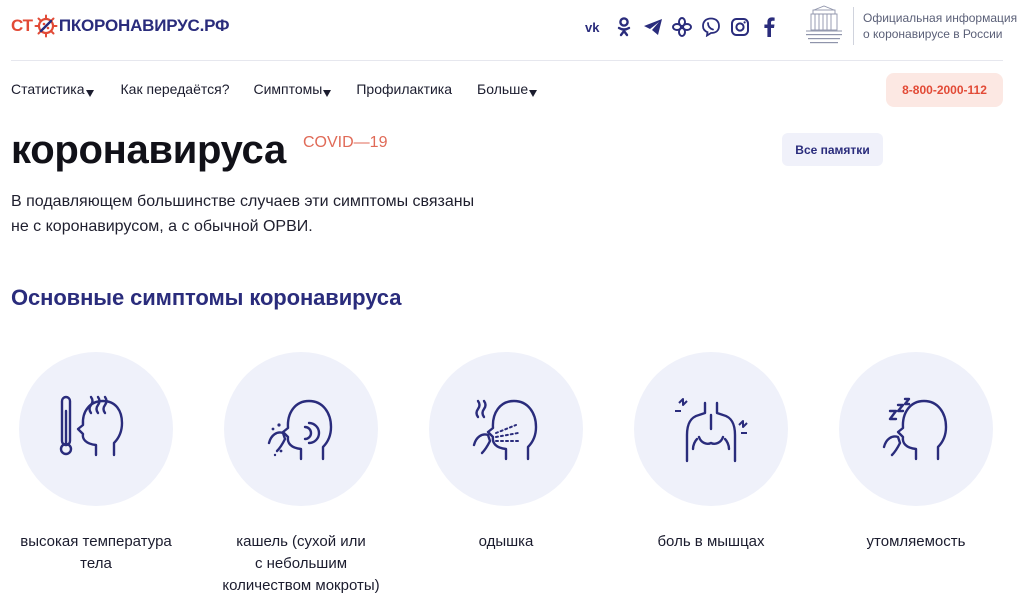 The height and width of the screenshot is (612, 1024). I want to click on symptom-card-fatigue: утомляемость, so click(916, 452).